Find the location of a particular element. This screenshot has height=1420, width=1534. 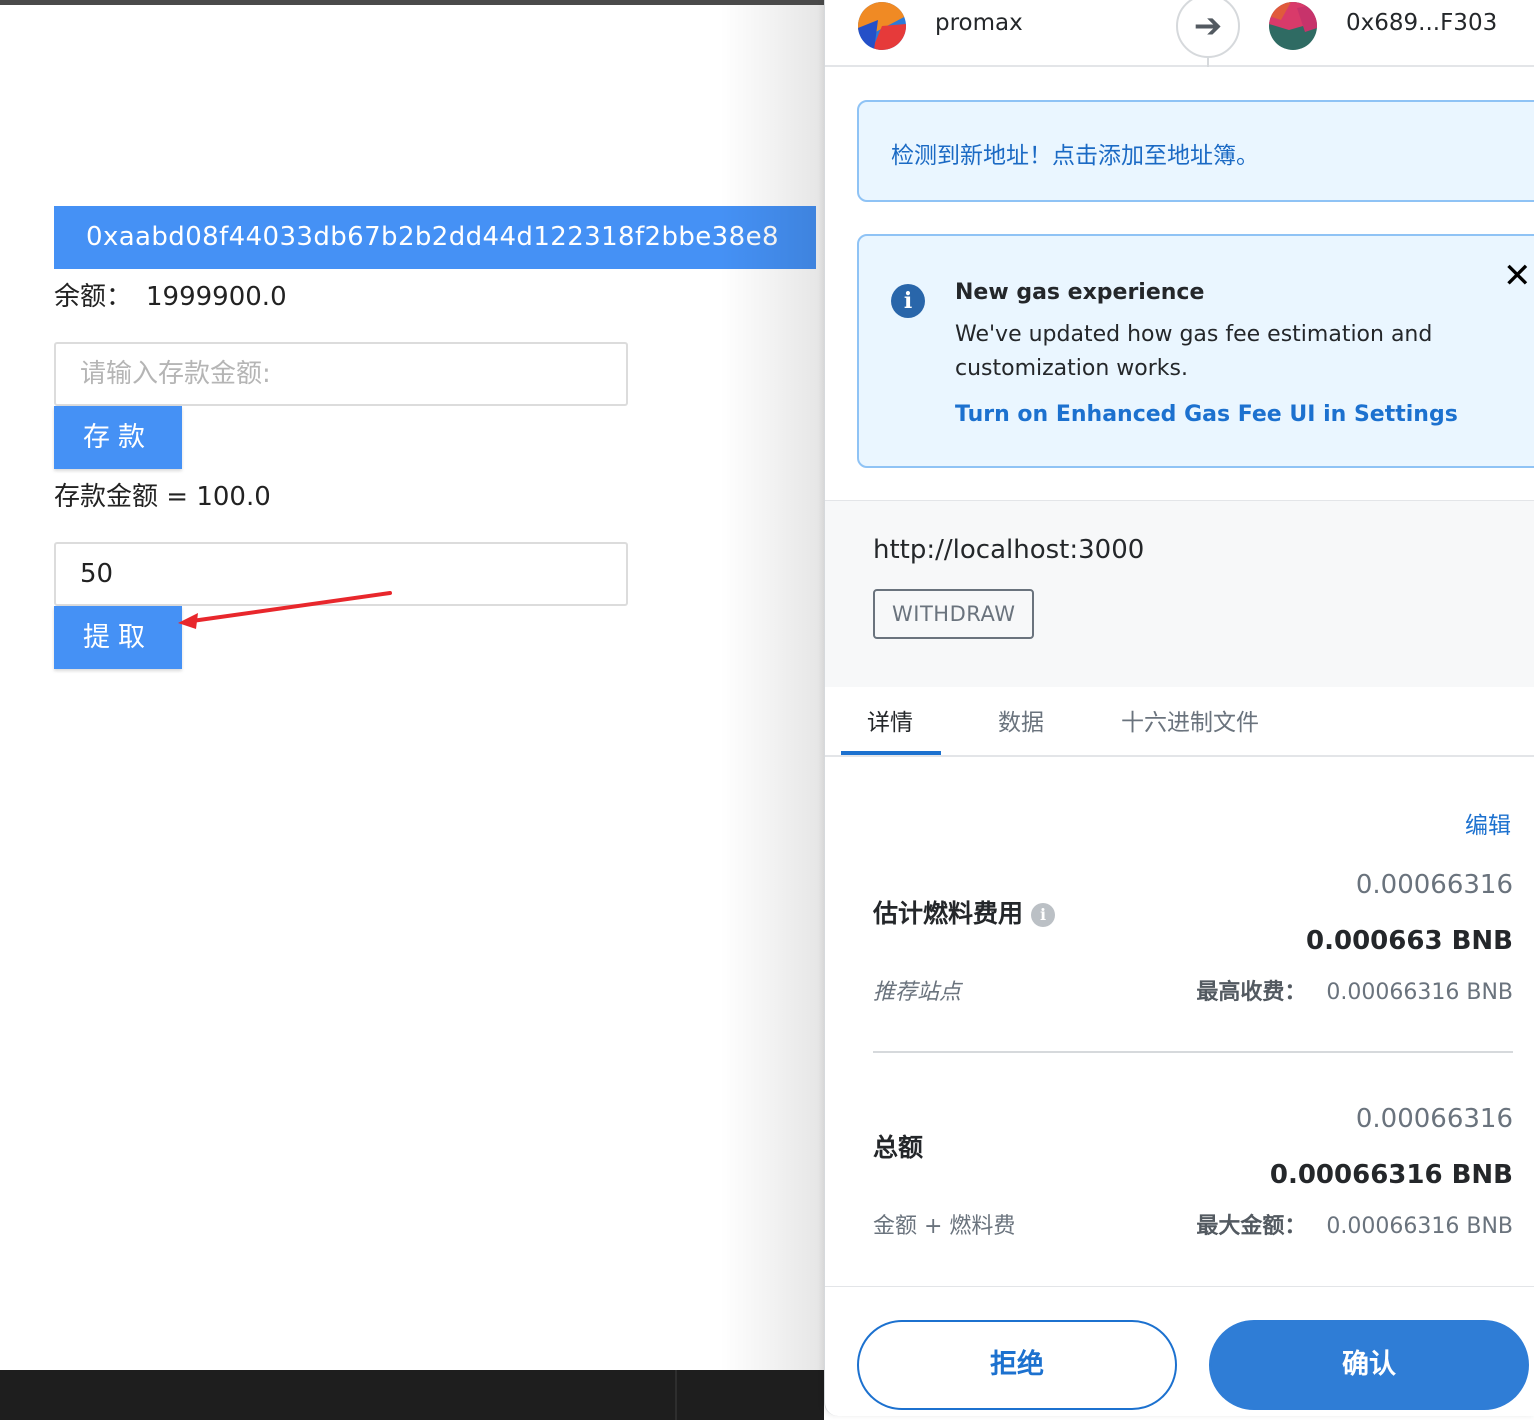

total-primary: 0.00066316 BNB is located at coordinates (1391, 1175).